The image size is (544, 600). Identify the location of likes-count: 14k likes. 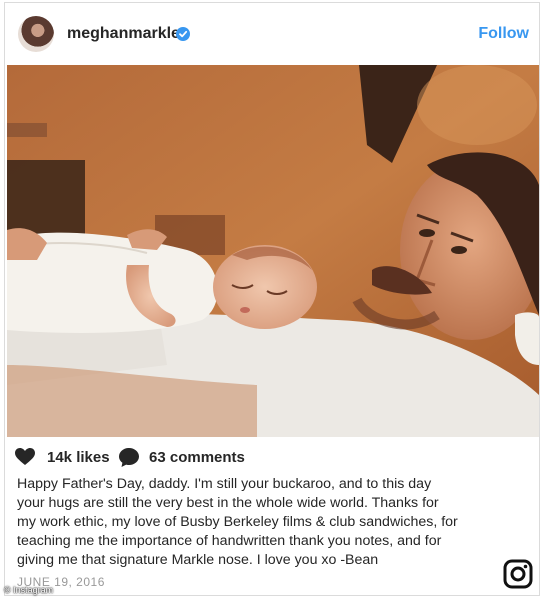
(78, 457).